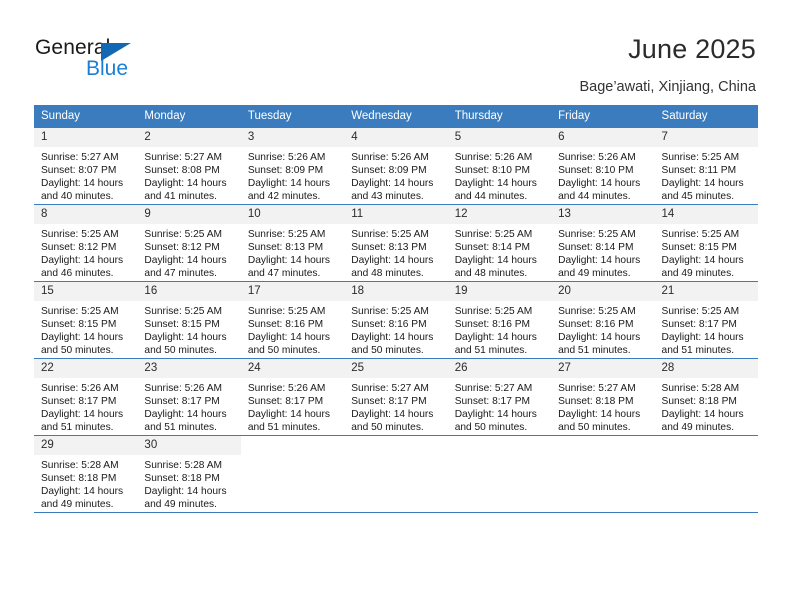 This screenshot has height=612, width=792. What do you see at coordinates (292, 368) in the screenshot?
I see `day-number: 24` at bounding box center [292, 368].